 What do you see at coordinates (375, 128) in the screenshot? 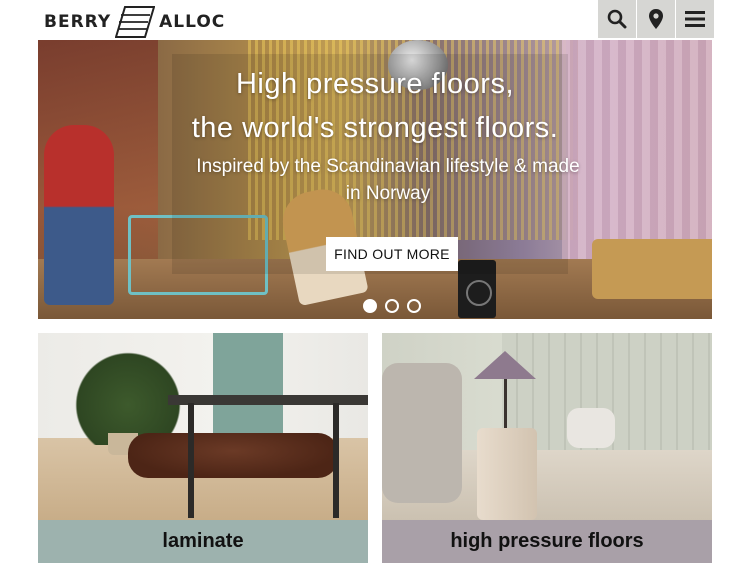
I see `hero-title-line2: the world's strongest floors.` at bounding box center [375, 128].